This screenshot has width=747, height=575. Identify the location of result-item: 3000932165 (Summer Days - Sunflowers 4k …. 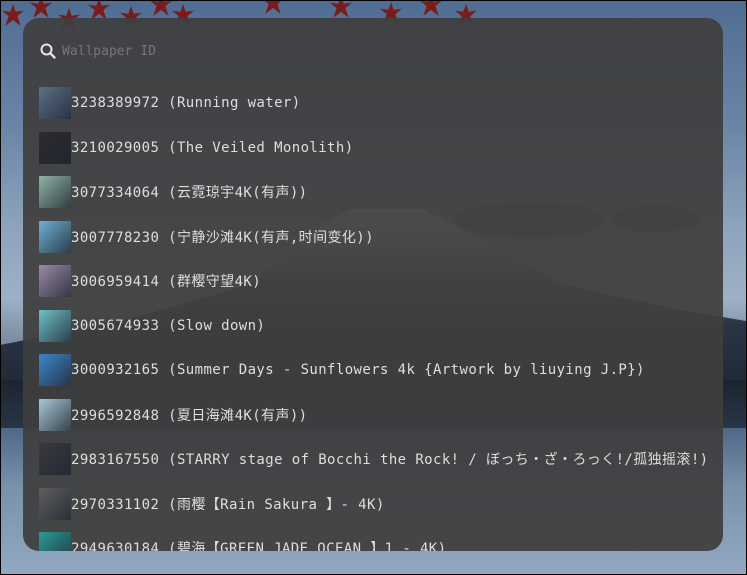
(381, 370).